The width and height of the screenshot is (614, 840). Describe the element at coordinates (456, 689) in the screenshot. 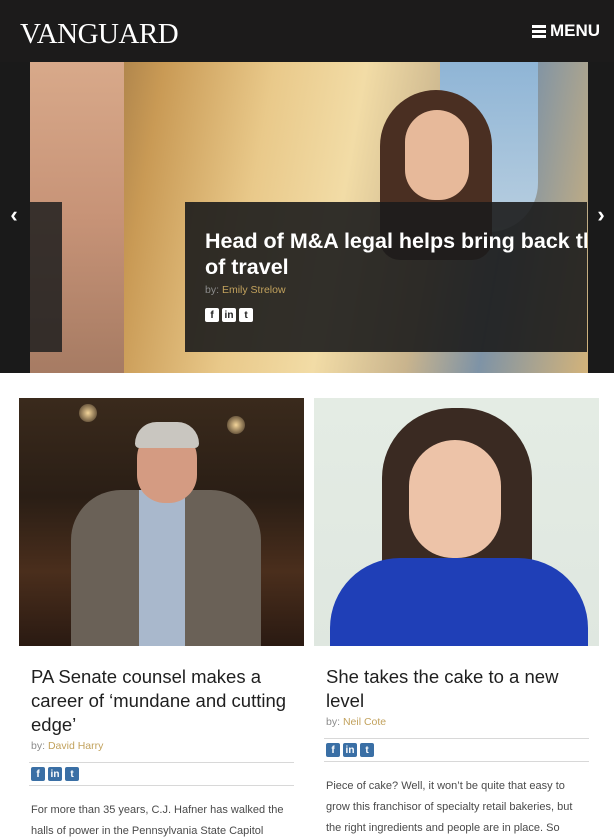

I see `article-title: She takes the cake to a new level` at that location.